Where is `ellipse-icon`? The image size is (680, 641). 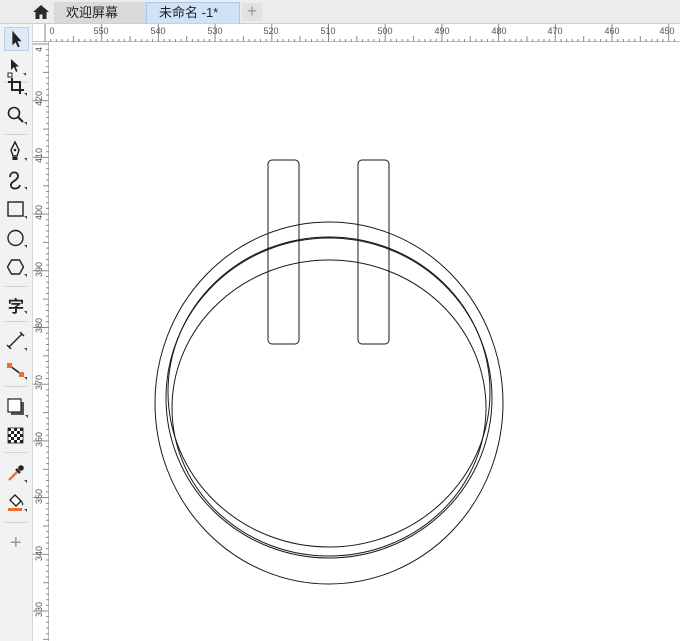
ellipse-icon is located at coordinates (17, 238).